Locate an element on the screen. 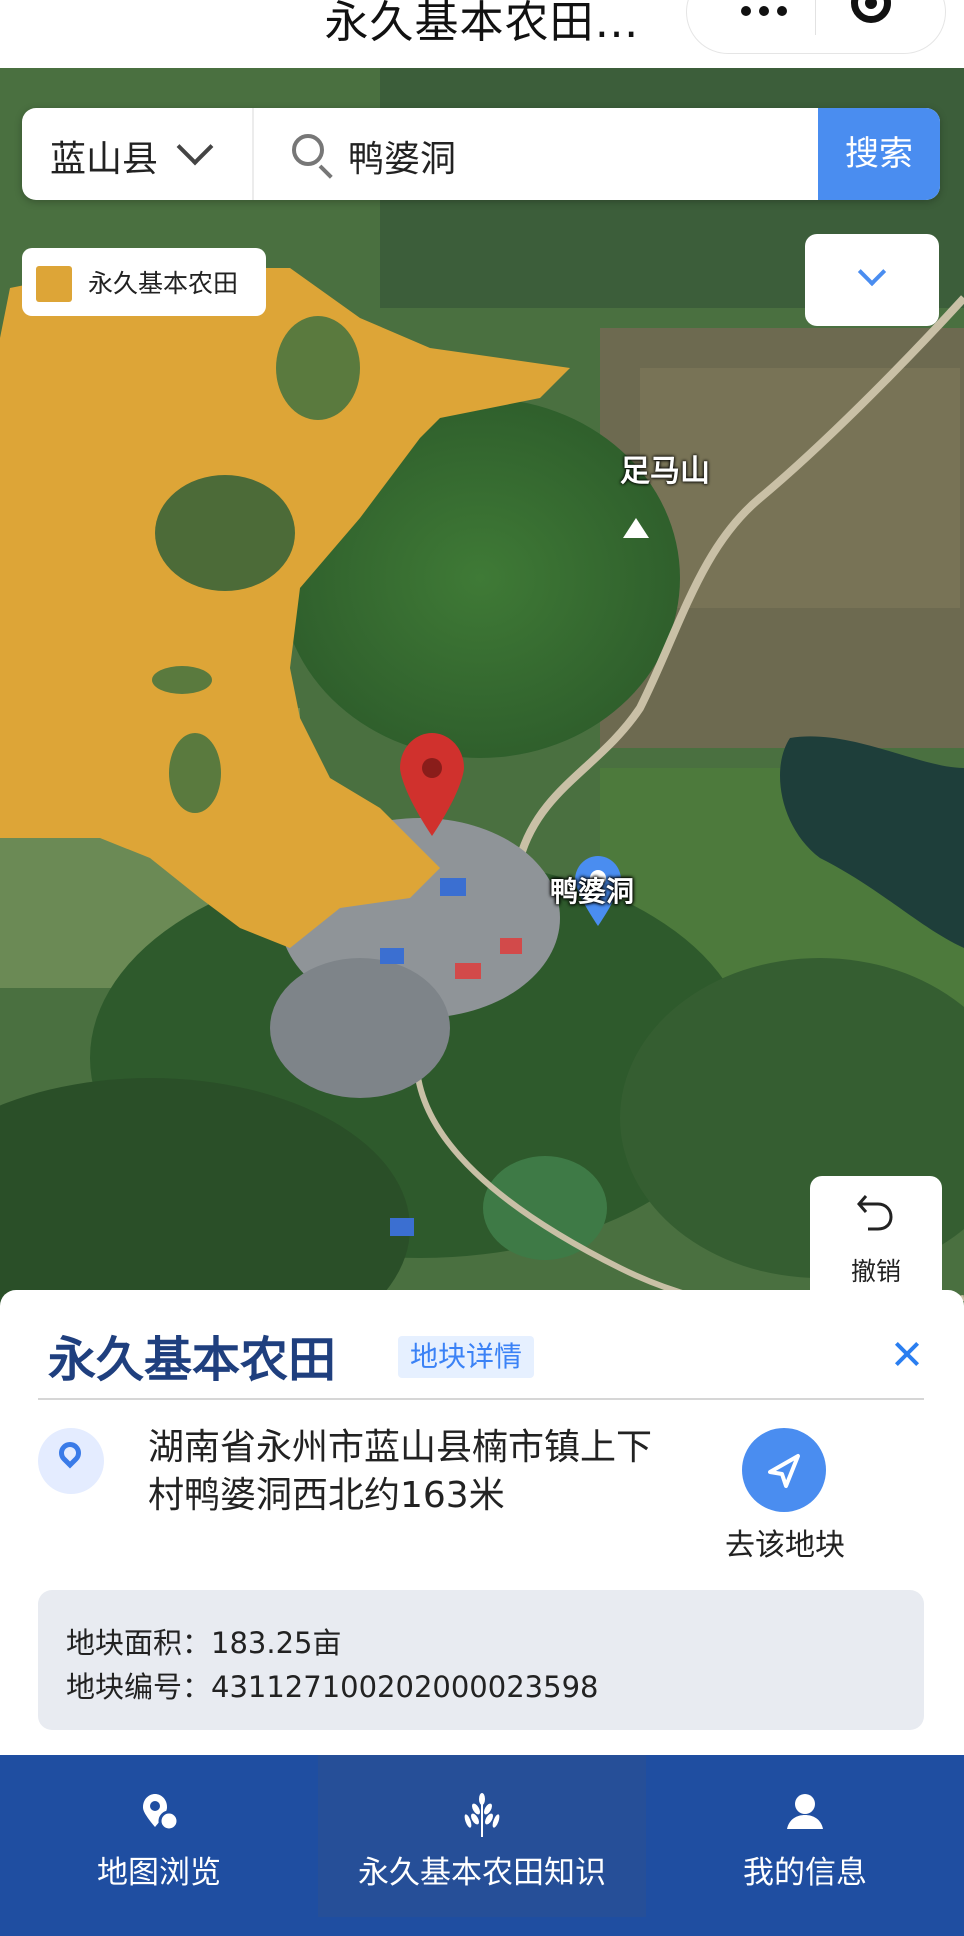 The height and width of the screenshot is (1936, 964). user-icon is located at coordinates (805, 1811).